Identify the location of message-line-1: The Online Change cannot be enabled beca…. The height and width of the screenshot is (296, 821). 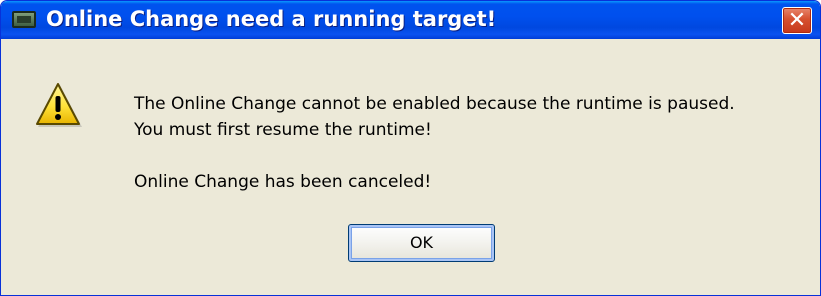
(434, 104).